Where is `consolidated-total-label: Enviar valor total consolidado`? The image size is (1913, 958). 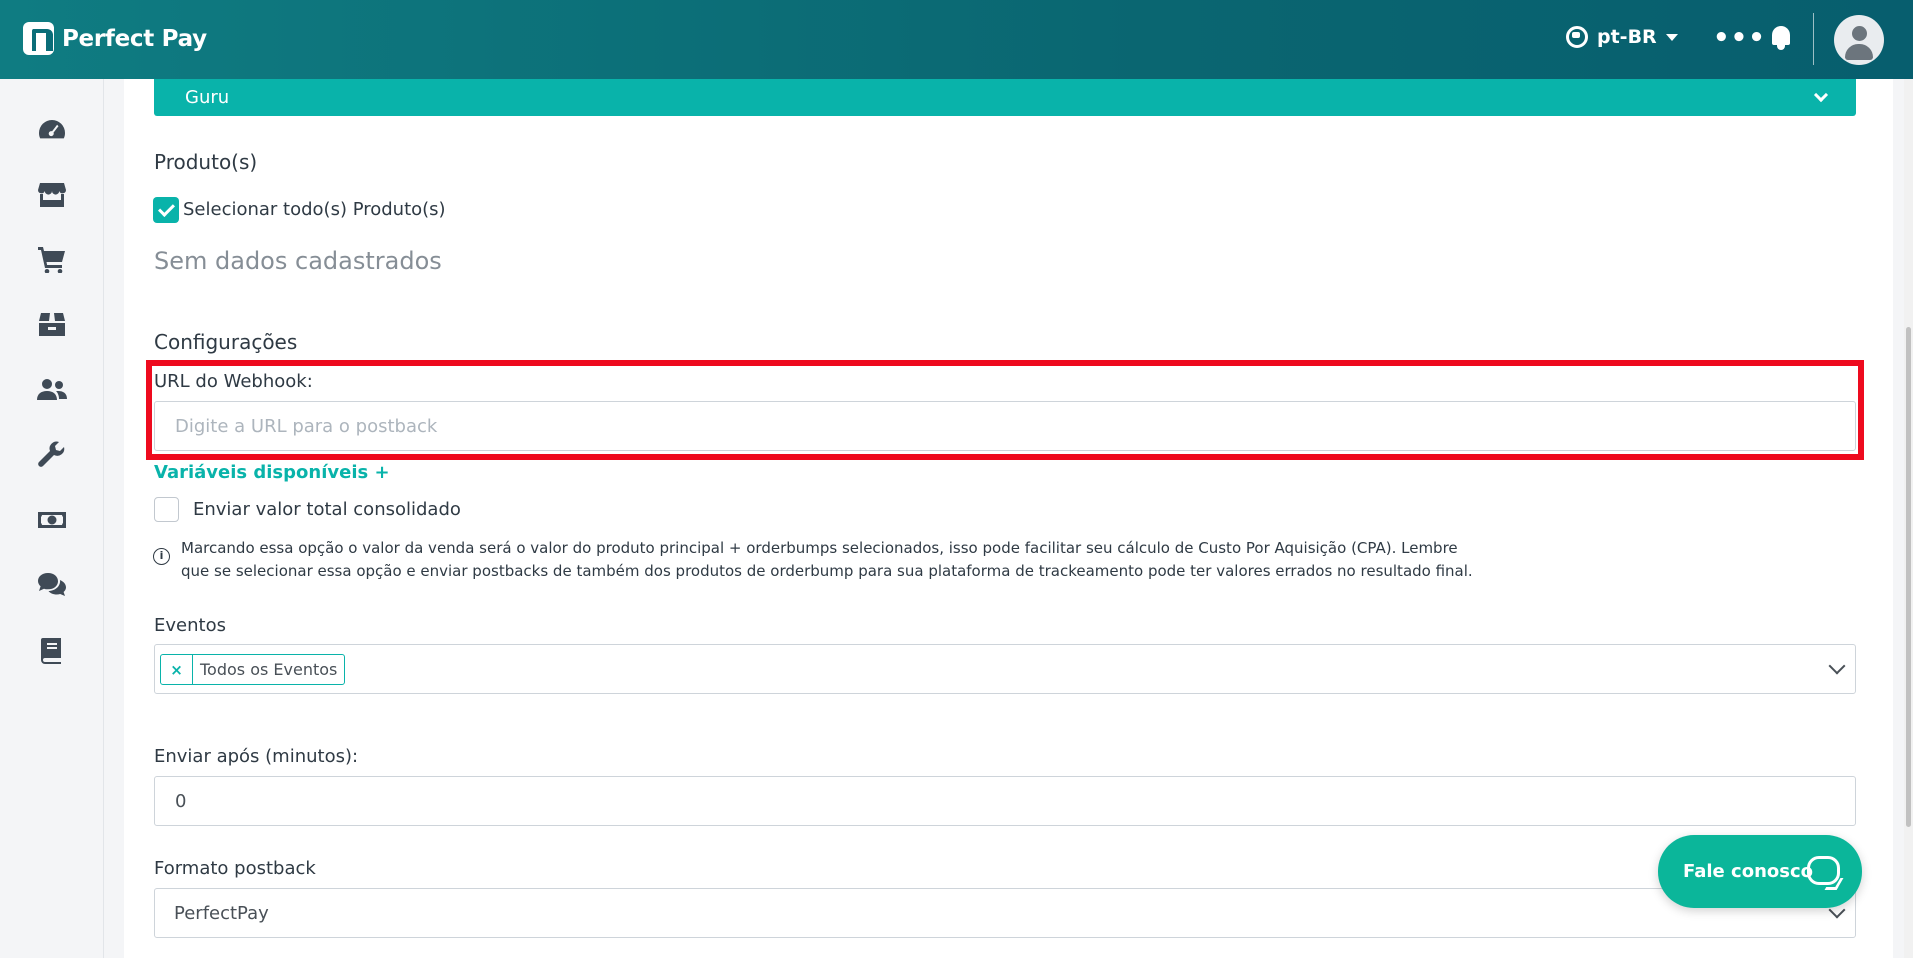 consolidated-total-label: Enviar valor total consolidado is located at coordinates (327, 509).